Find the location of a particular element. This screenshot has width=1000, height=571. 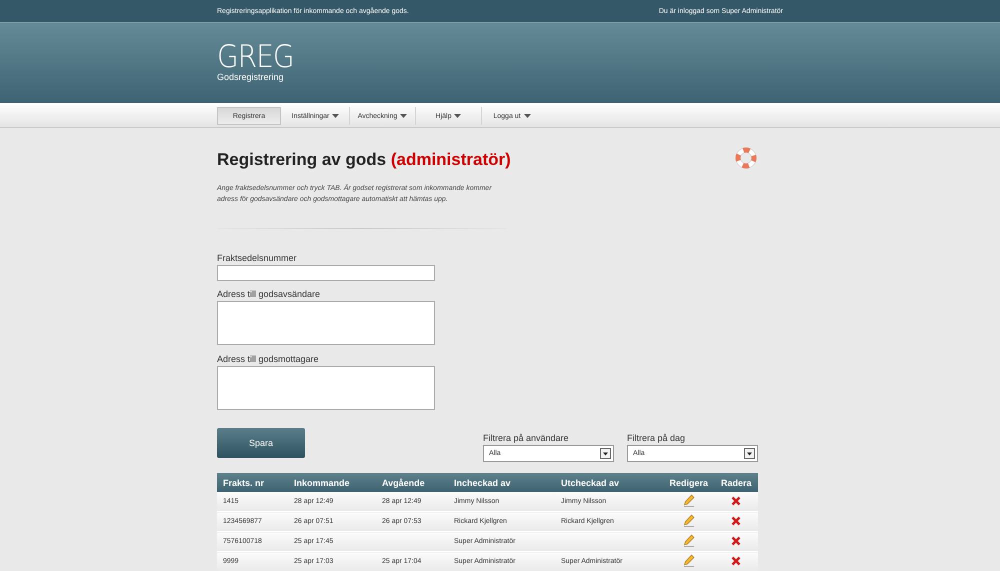

field-label: Adress till godsmottagare is located at coordinates (268, 359).